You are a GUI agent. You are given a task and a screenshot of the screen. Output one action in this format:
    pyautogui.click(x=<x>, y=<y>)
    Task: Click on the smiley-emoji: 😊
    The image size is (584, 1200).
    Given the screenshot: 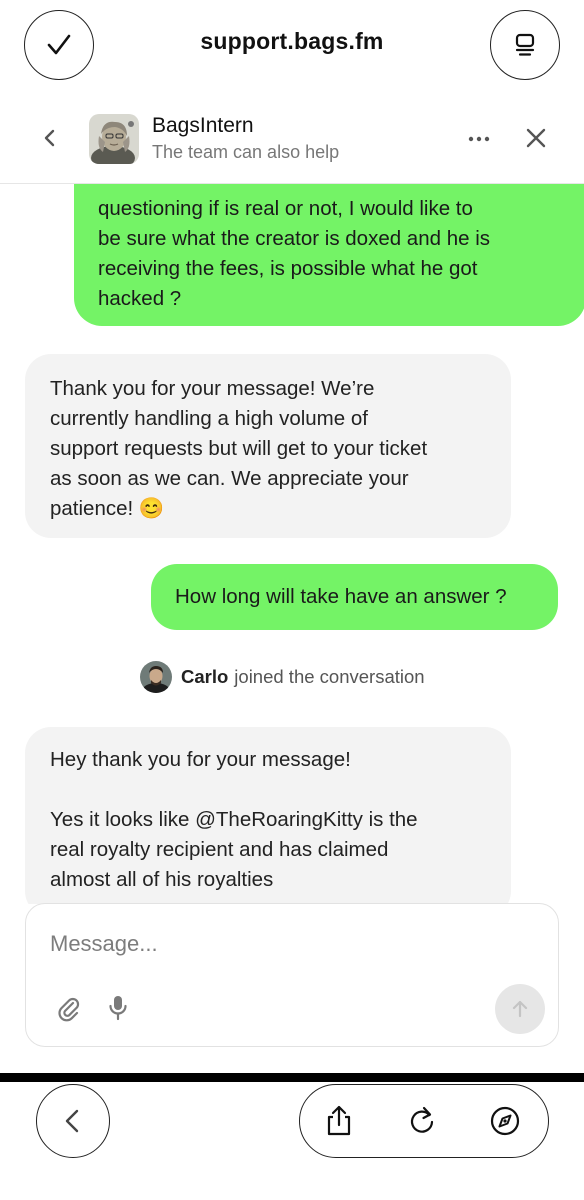 What is the action you would take?
    pyautogui.click(x=151, y=508)
    